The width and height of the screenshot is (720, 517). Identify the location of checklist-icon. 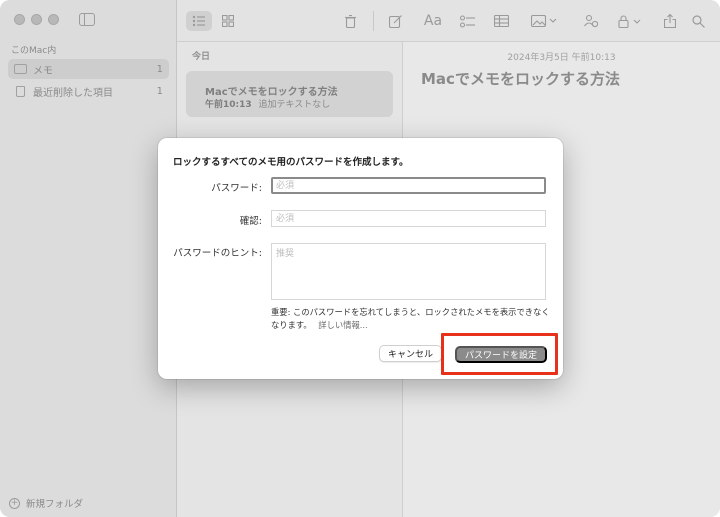
(467, 21).